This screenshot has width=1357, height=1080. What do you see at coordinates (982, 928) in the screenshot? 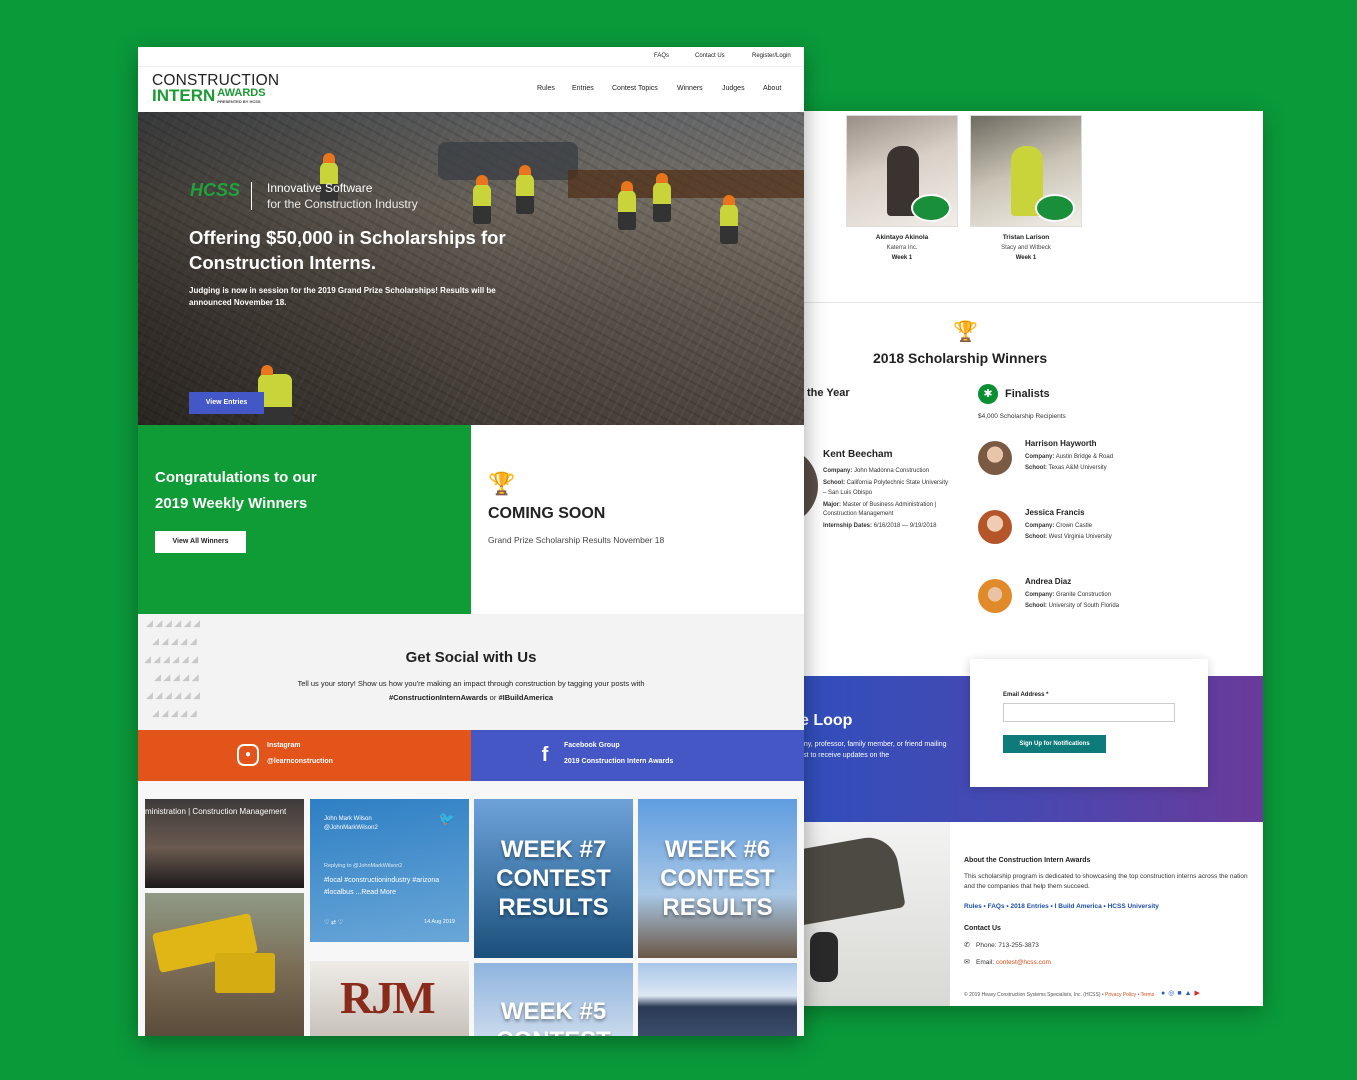
I see `contact-title: Contact Us` at bounding box center [982, 928].